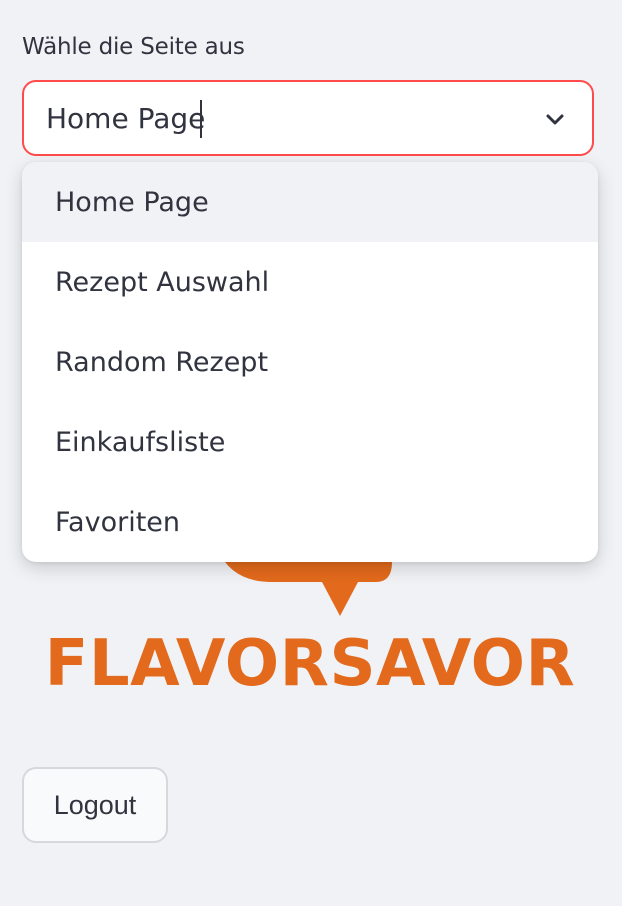 This screenshot has width=622, height=906. What do you see at coordinates (310, 442) in the screenshot?
I see `option-einkaufsliste: Einkaufsliste` at bounding box center [310, 442].